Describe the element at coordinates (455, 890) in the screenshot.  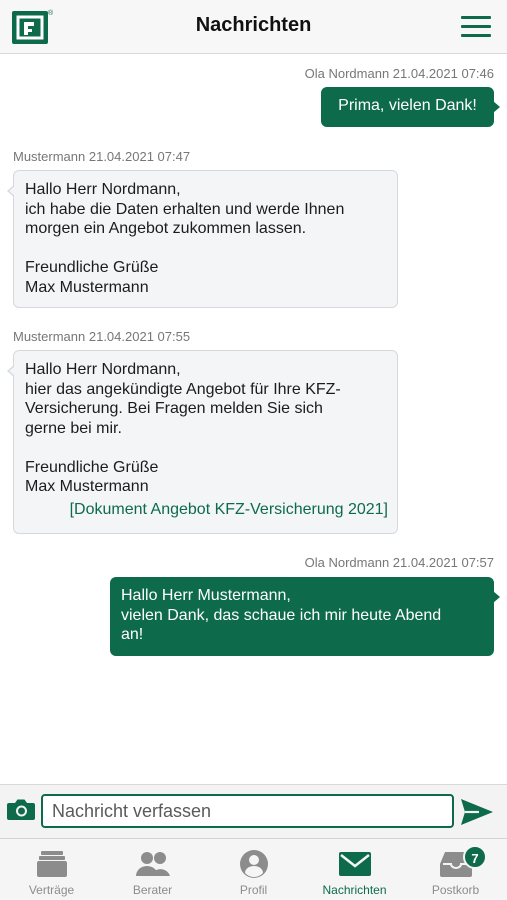
I see `tab-label: Postkorb` at that location.